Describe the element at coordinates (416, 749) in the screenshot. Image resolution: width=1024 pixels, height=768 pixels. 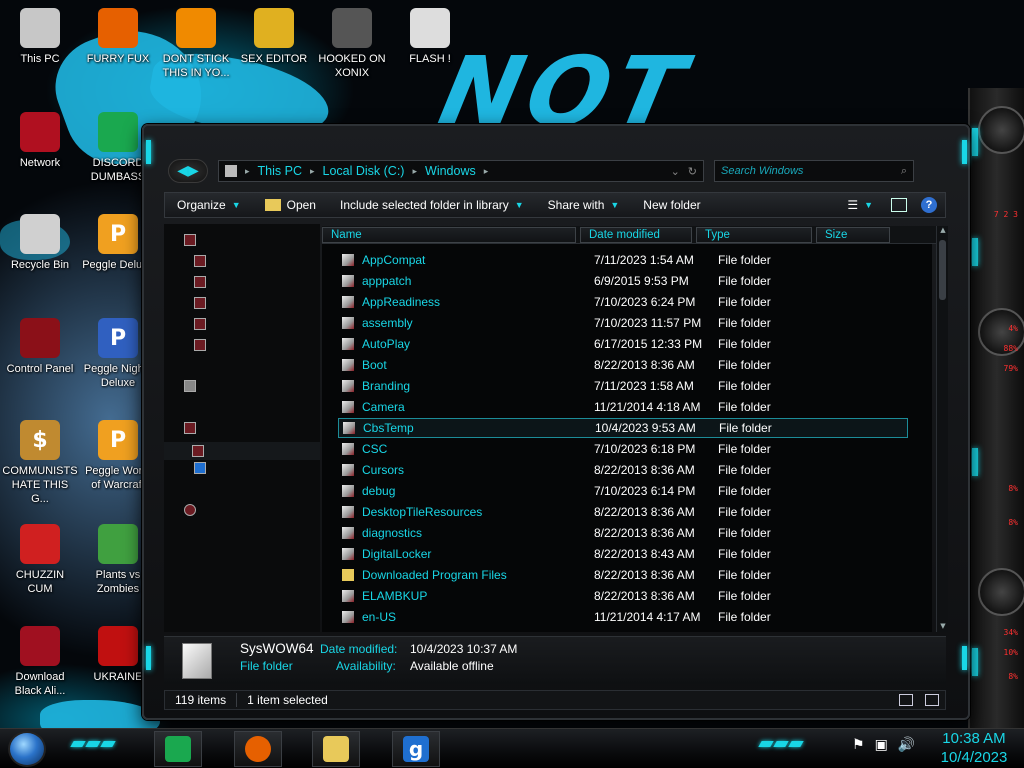
I see `taskbar-button-garrysmod: g` at that location.